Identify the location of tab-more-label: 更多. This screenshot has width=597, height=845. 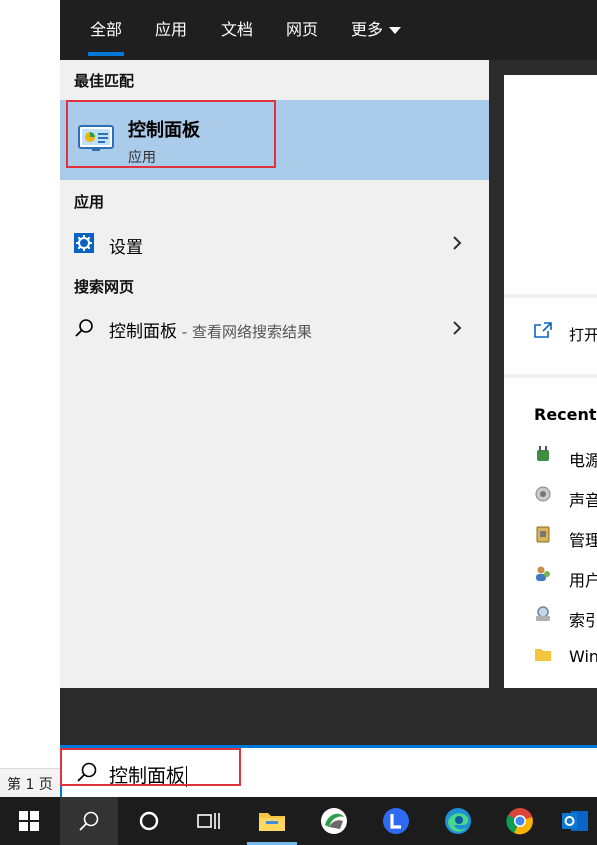
(367, 29).